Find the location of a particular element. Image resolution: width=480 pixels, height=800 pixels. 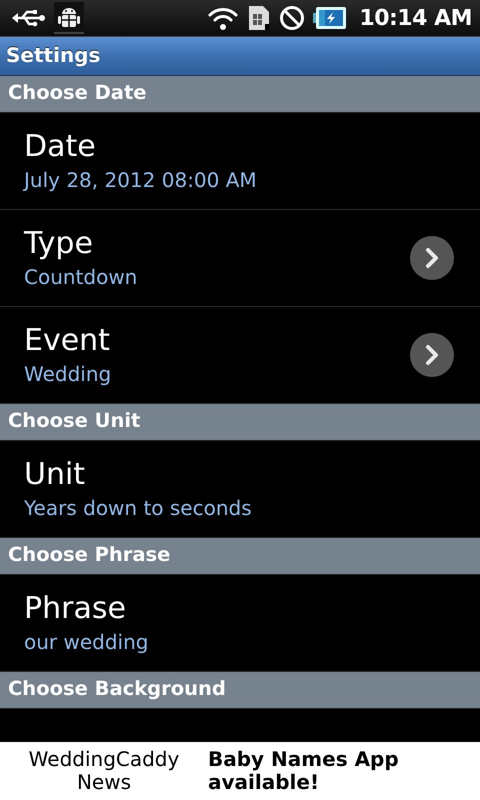

setting-row: Date July 28, 2012 08:00 AM is located at coordinates (240, 161).